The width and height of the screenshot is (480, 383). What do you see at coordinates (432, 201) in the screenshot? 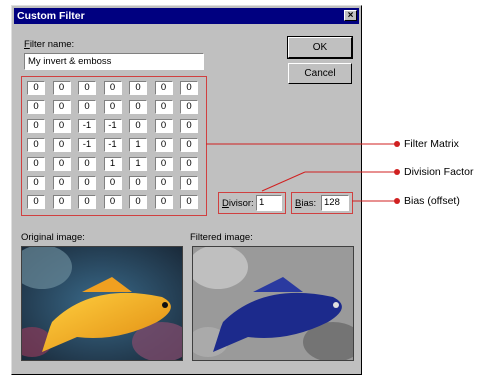
I see `bias-offset-callout: Bias (offset)` at bounding box center [432, 201].